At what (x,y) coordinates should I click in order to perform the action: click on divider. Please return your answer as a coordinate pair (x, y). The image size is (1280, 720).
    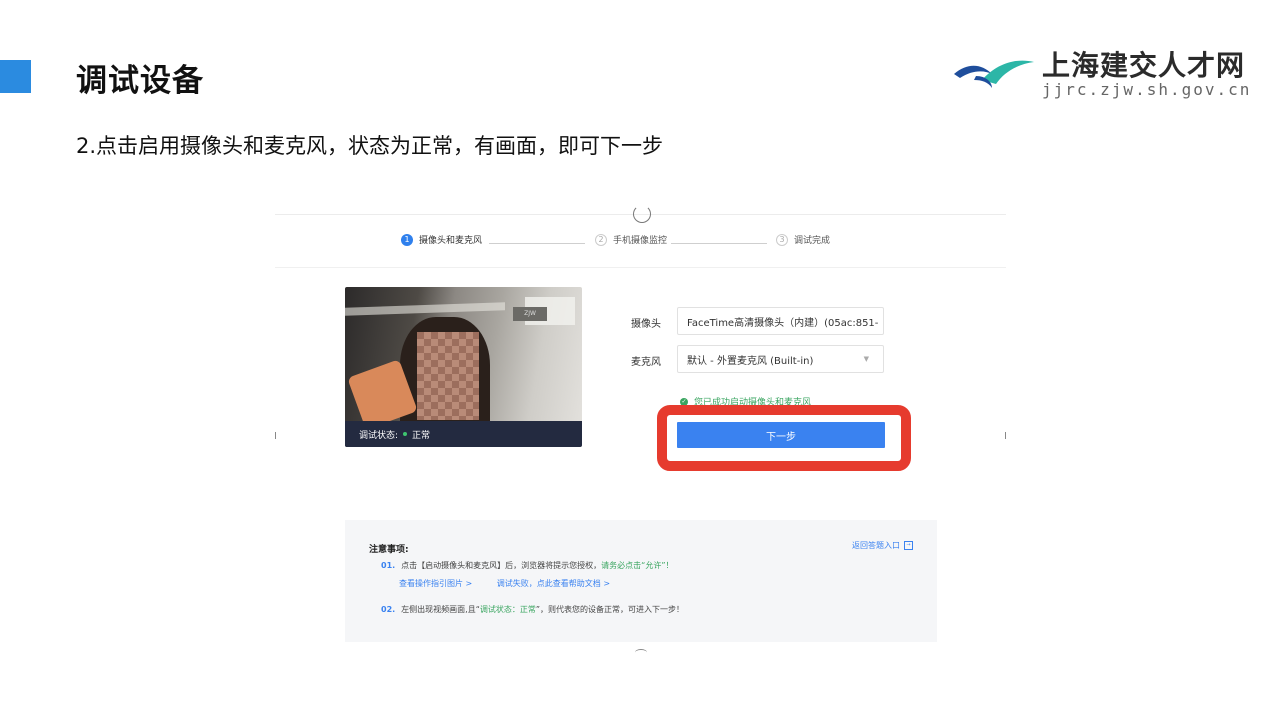
    Looking at the image, I should click on (640, 267).